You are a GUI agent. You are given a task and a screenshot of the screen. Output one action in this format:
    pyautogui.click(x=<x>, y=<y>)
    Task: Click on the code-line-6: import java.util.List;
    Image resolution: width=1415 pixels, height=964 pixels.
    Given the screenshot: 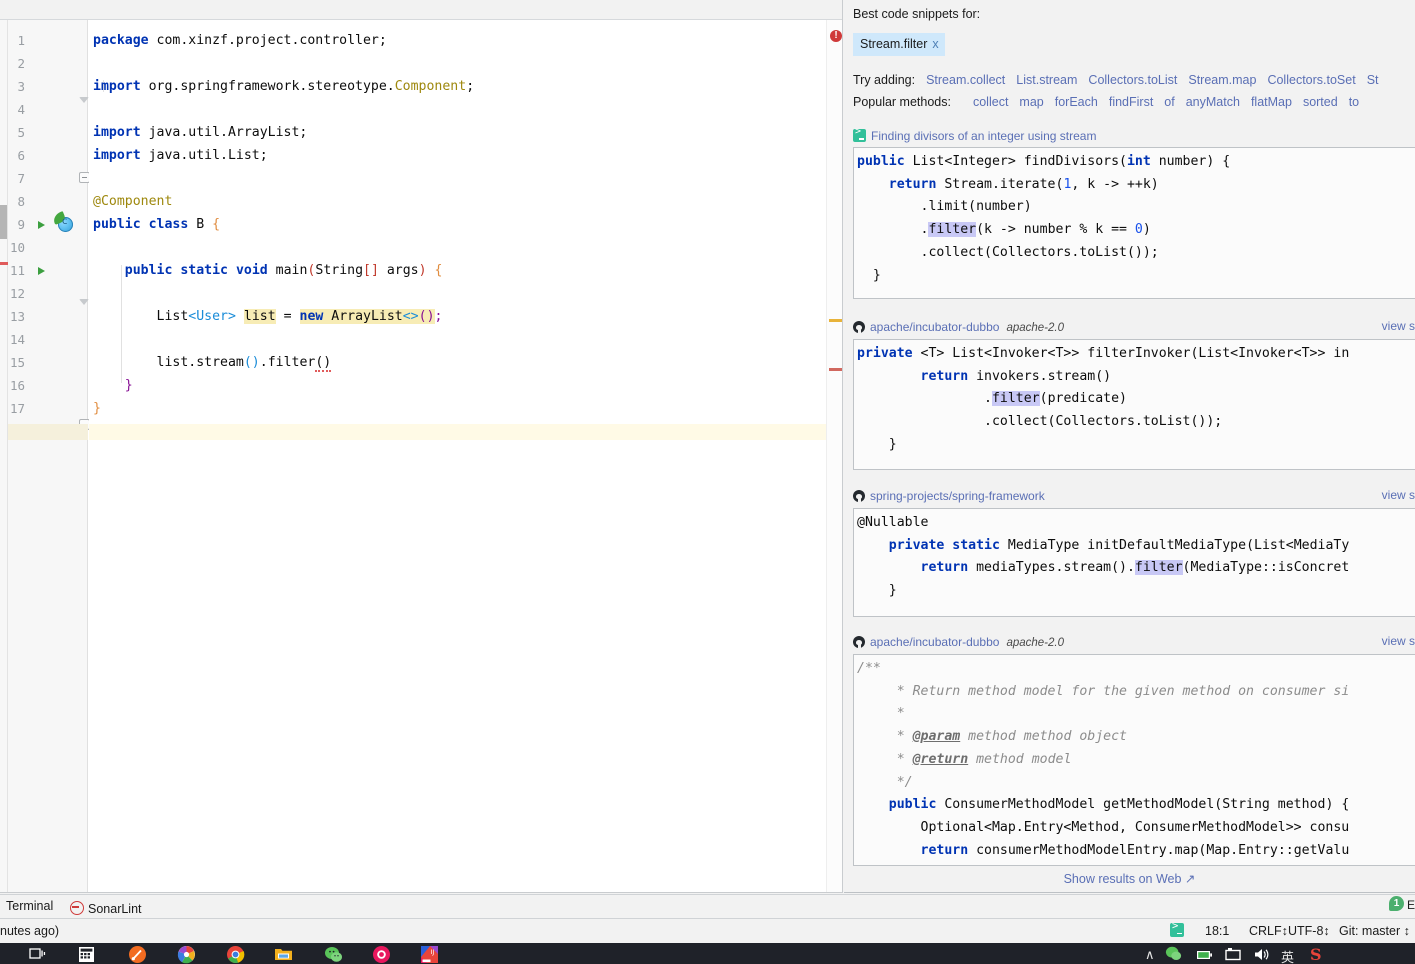 What is the action you would take?
    pyautogui.click(x=180, y=155)
    